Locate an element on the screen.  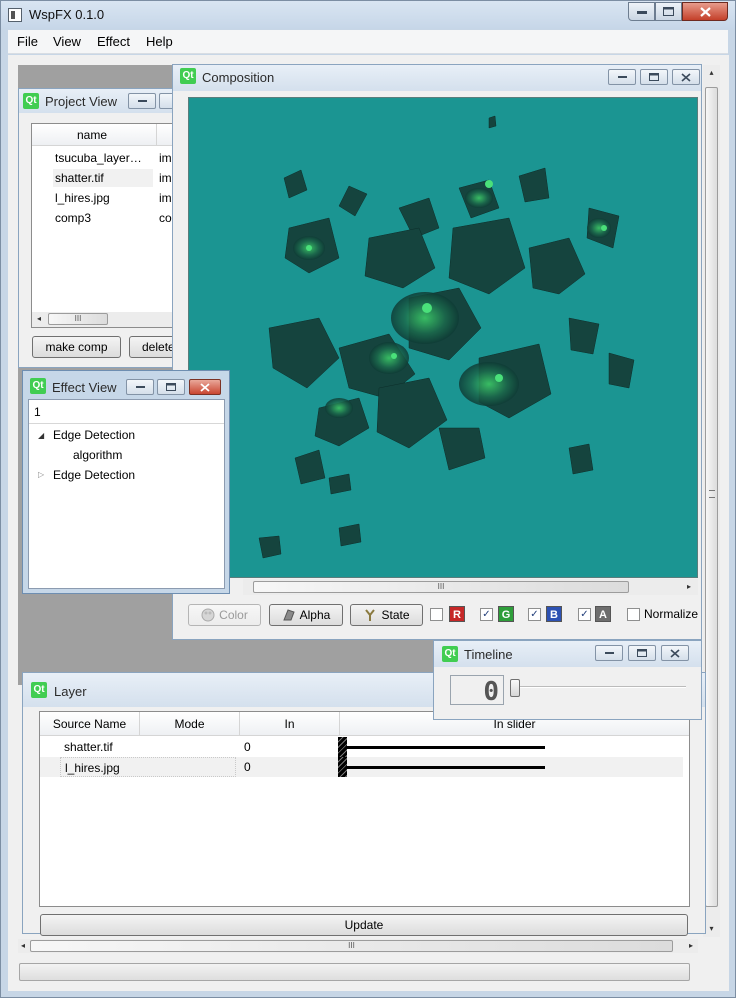
green-channel-checkbox: ✓ is located at coordinates (486, 614).